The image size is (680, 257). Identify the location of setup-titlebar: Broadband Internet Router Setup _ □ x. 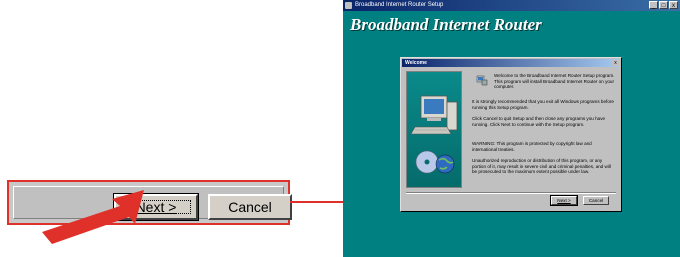
(511, 5).